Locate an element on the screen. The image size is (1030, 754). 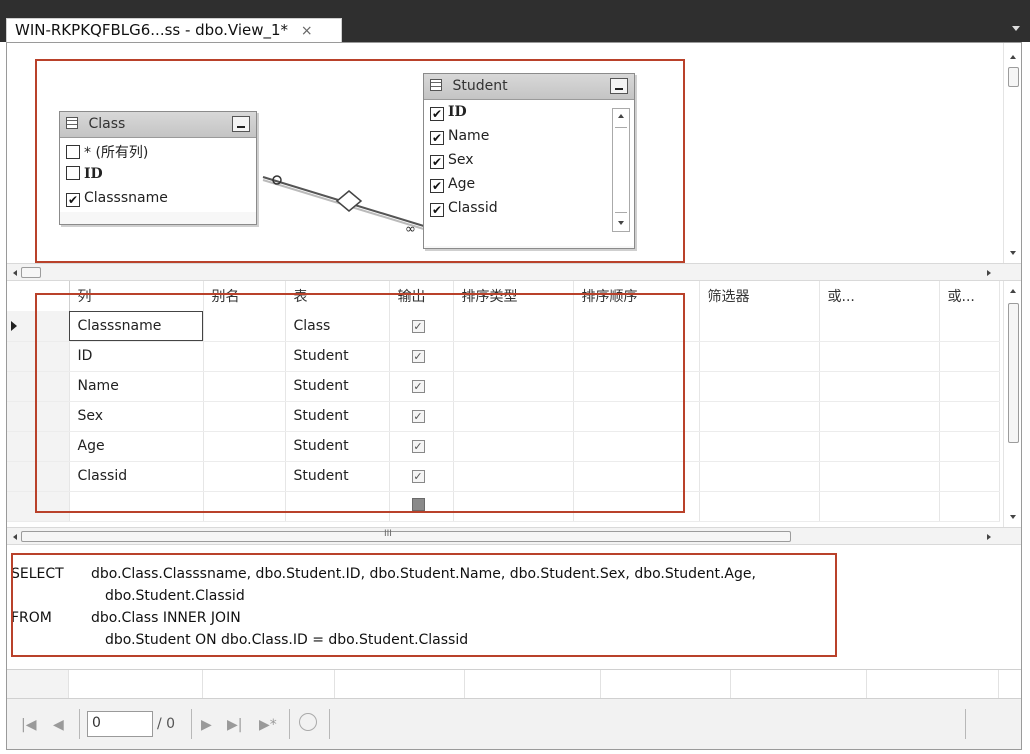
scrollbar-track is located at coordinates (621, 170).